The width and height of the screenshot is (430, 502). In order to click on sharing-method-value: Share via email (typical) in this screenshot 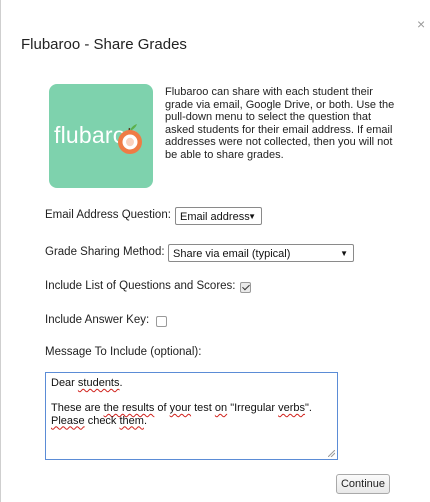, I will do `click(232, 254)`.